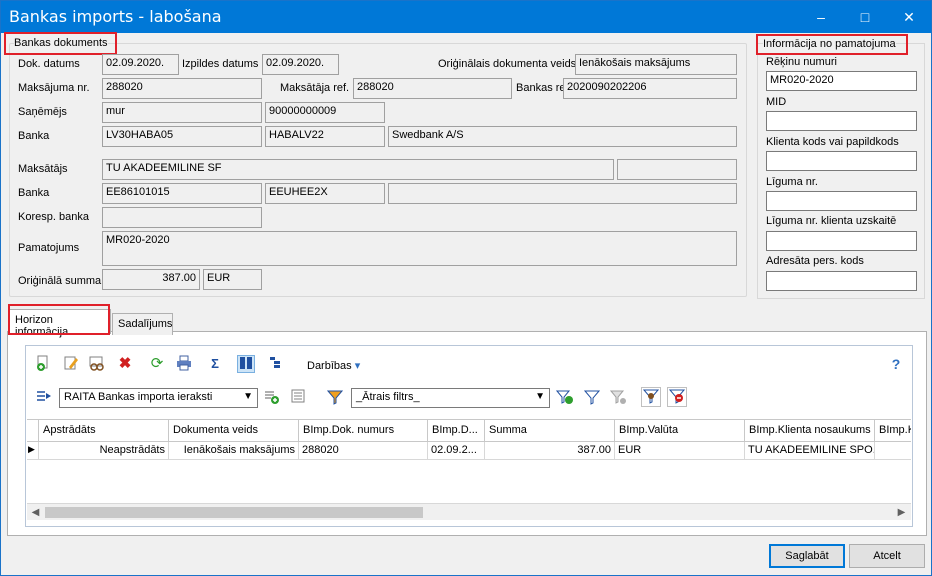  What do you see at coordinates (220, 64) in the screenshot?
I see `exec-date-label: Izpildes datums` at bounding box center [220, 64].